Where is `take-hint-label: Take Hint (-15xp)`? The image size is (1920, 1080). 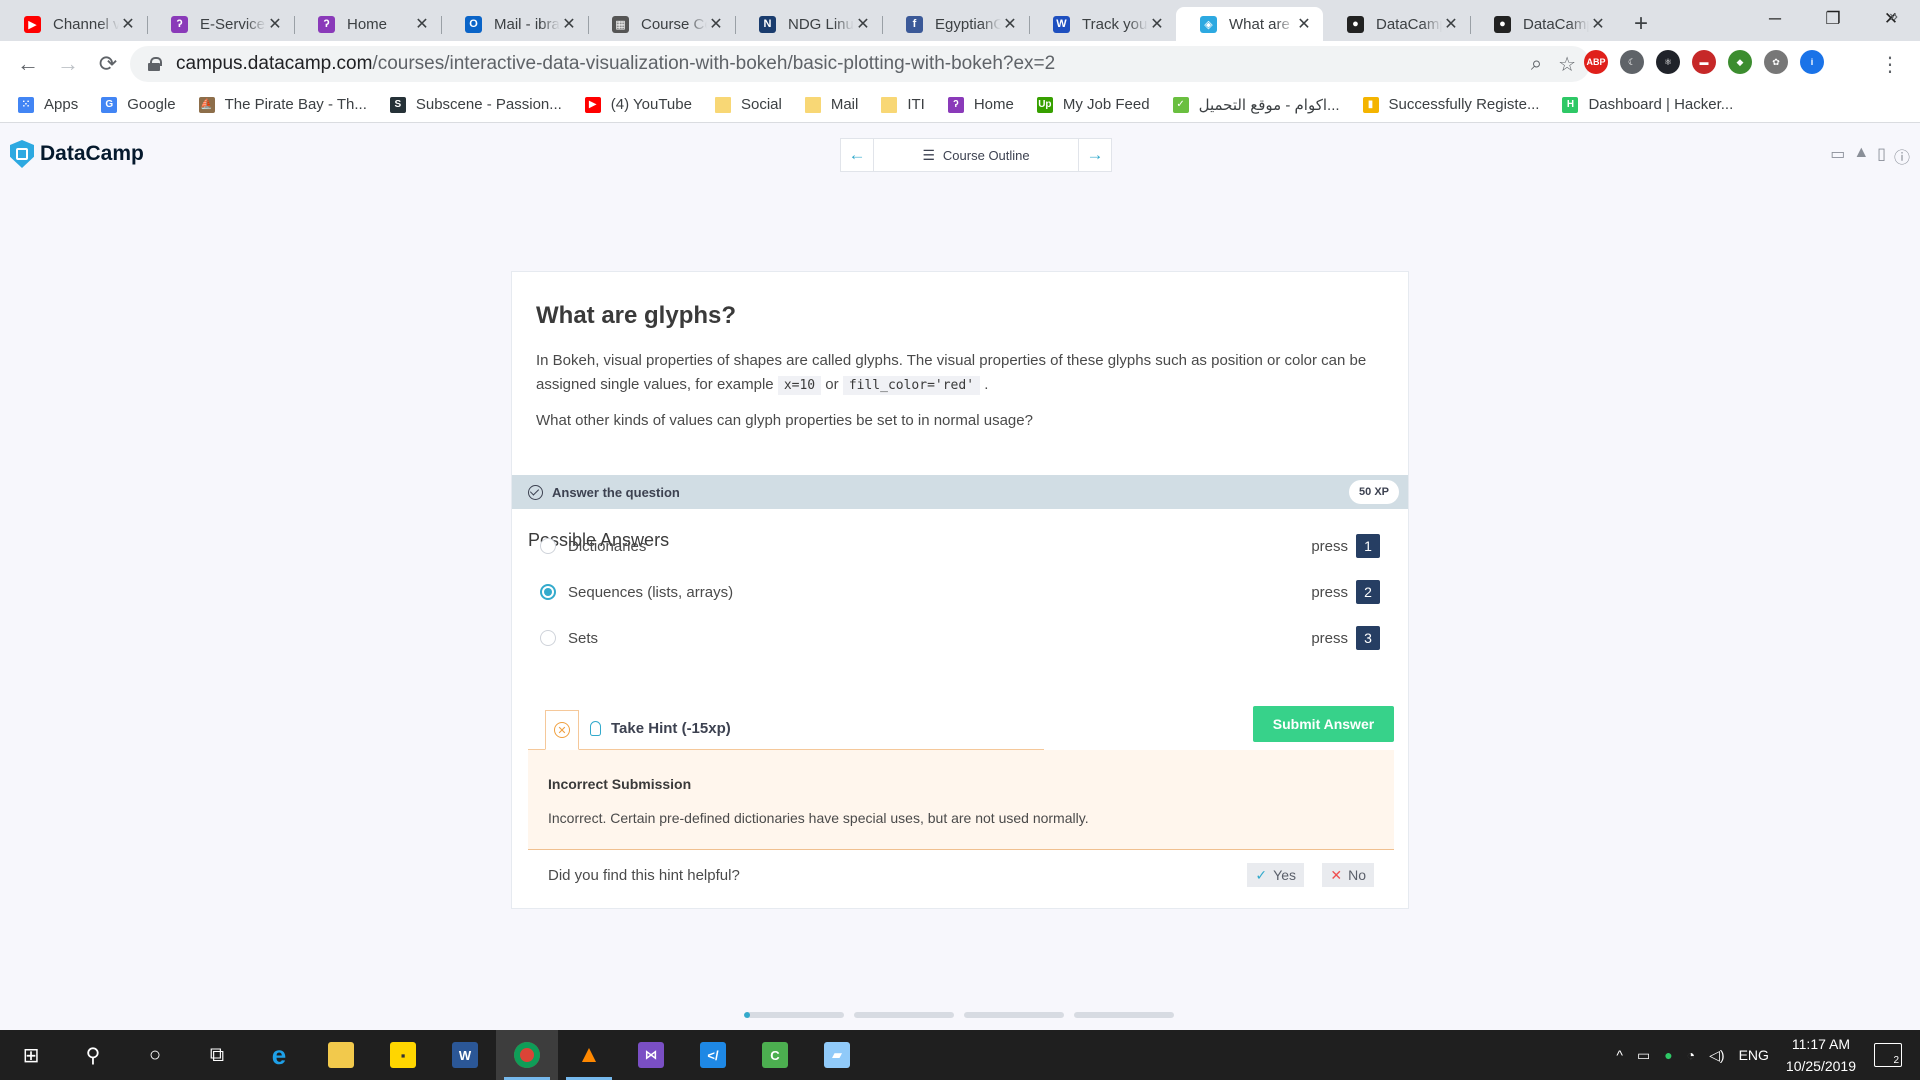
take-hint-label: Take Hint (-15xp) is located at coordinates (671, 728).